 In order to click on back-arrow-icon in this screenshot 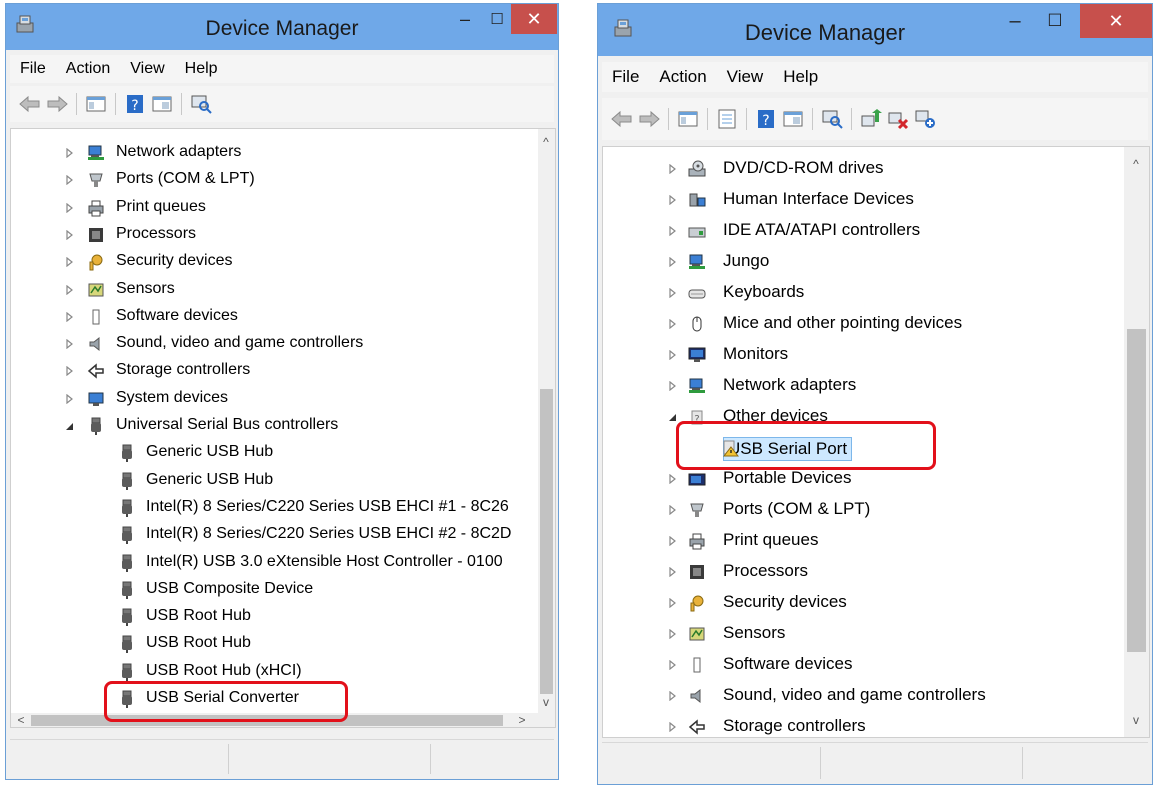, I will do `click(30, 104)`.